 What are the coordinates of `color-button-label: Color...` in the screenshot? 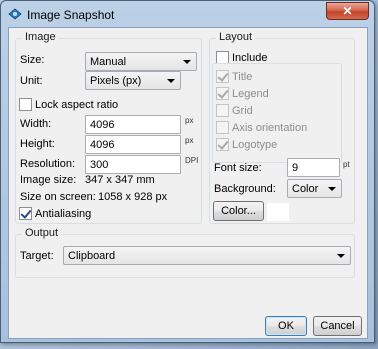 It's located at (238, 211).